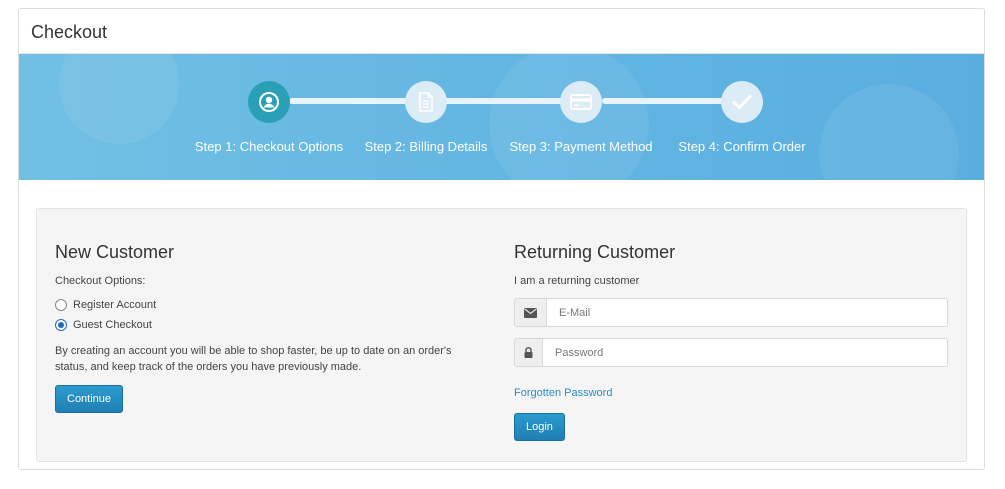 The width and height of the screenshot is (1005, 489). What do you see at coordinates (595, 252) in the screenshot?
I see `returning-customer-heading: Returning Customer` at bounding box center [595, 252].